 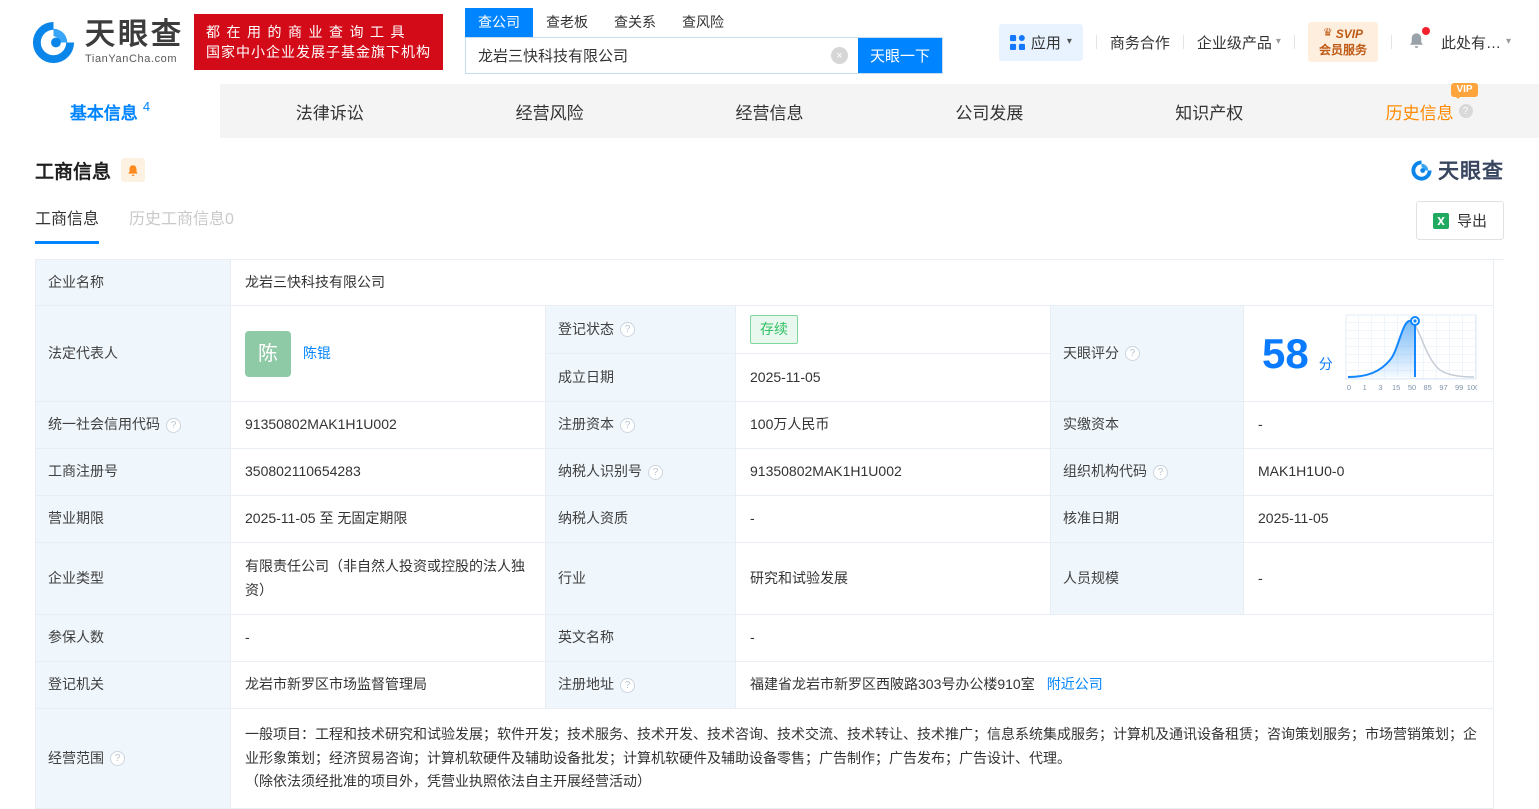 What do you see at coordinates (1471, 221) in the screenshot?
I see `export-label: 导出` at bounding box center [1471, 221].